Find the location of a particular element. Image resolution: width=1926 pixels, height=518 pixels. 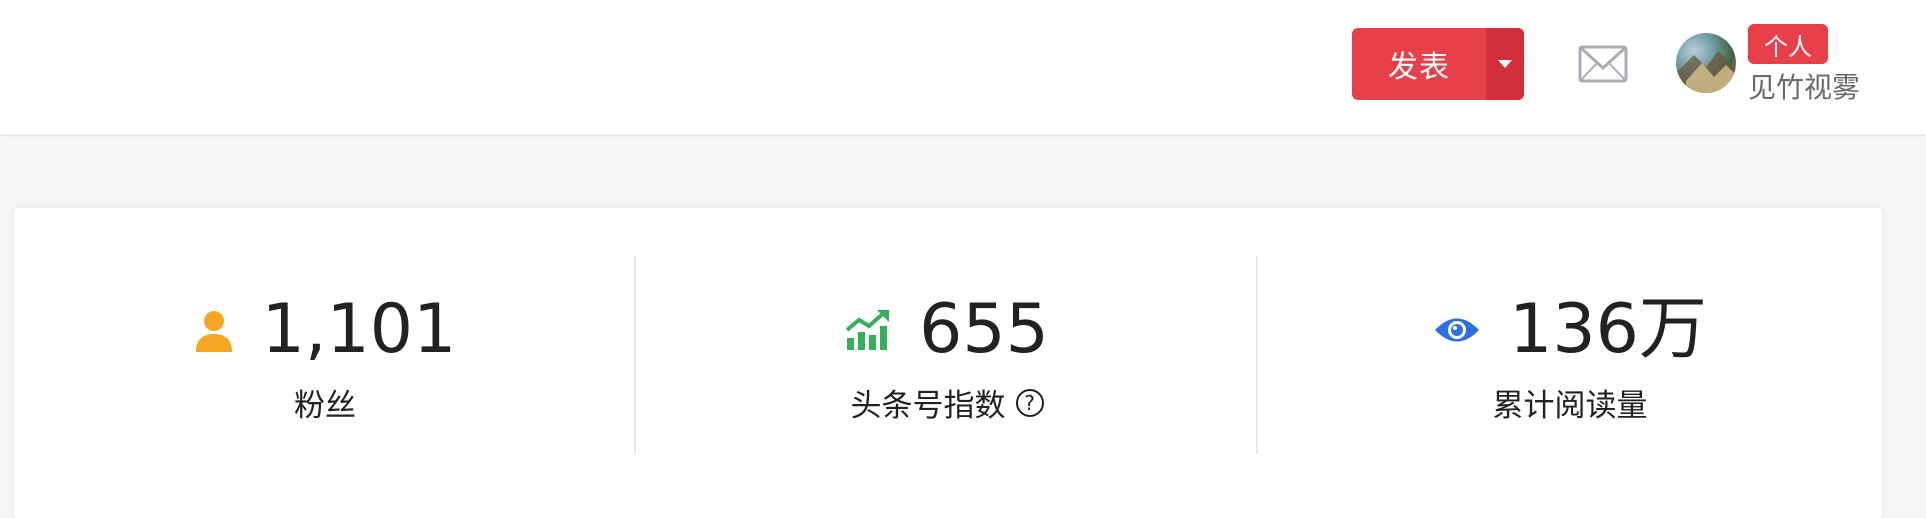

username: 见竹视雾 is located at coordinates (1804, 86).